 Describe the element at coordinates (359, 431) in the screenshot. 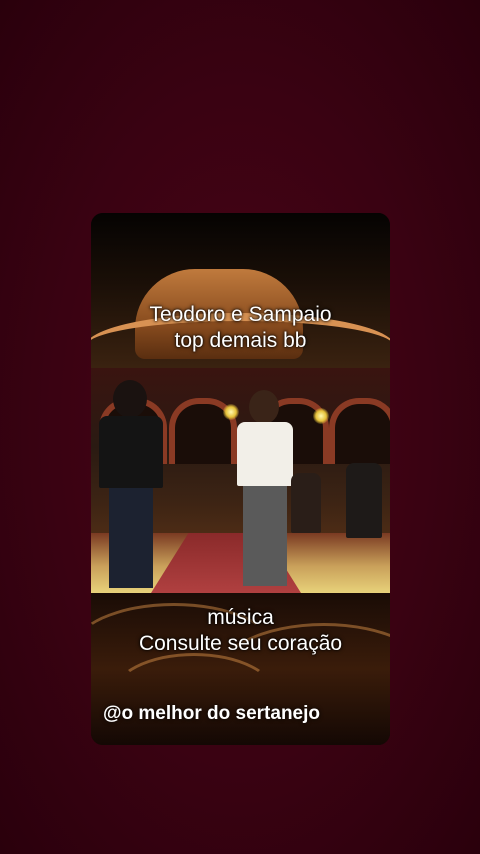

I see `stage-arch` at that location.